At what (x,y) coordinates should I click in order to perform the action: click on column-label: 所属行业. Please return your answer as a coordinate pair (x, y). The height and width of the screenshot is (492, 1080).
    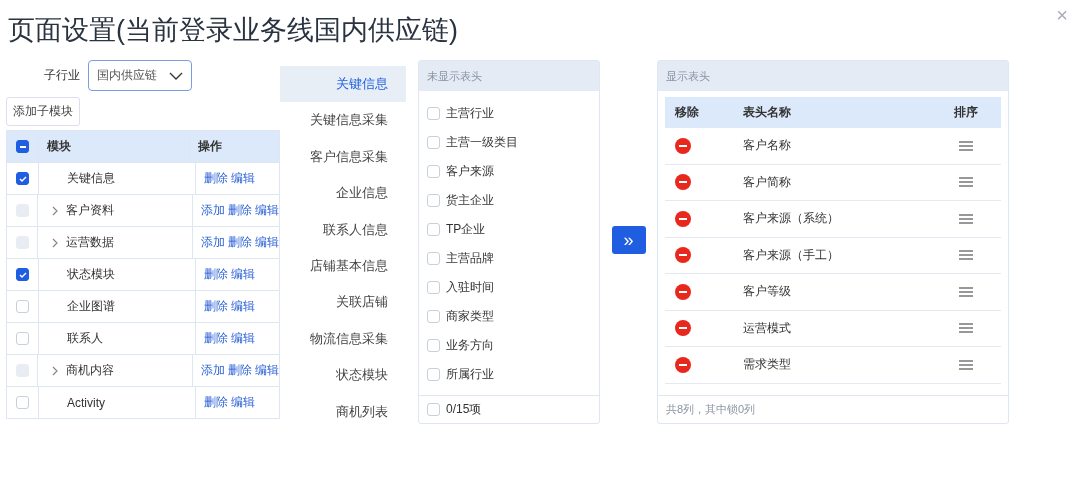
    Looking at the image, I should click on (470, 374).